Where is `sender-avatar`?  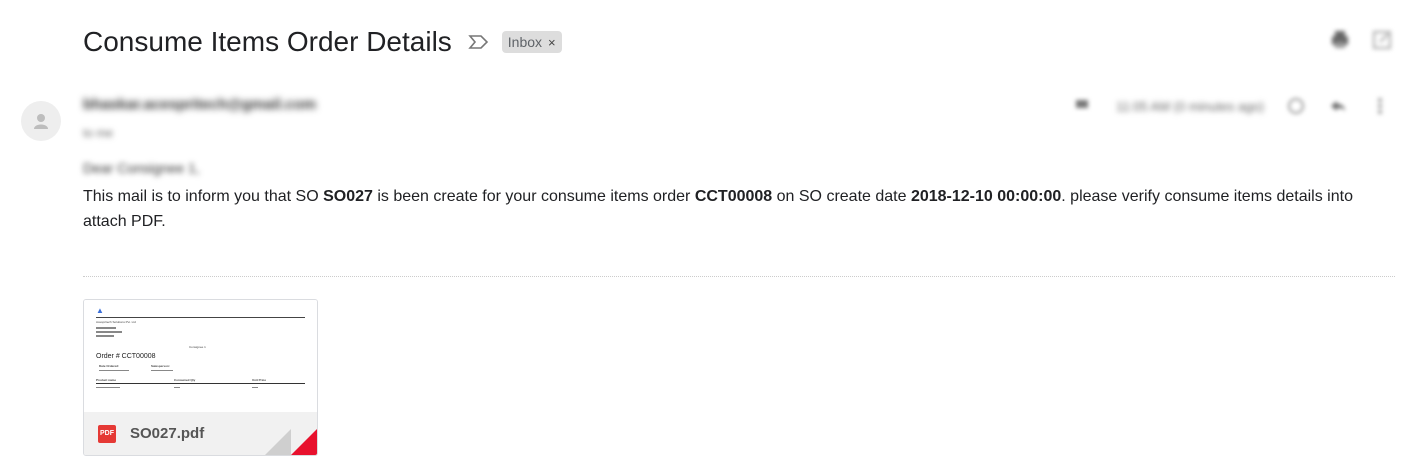
sender-avatar is located at coordinates (41, 121).